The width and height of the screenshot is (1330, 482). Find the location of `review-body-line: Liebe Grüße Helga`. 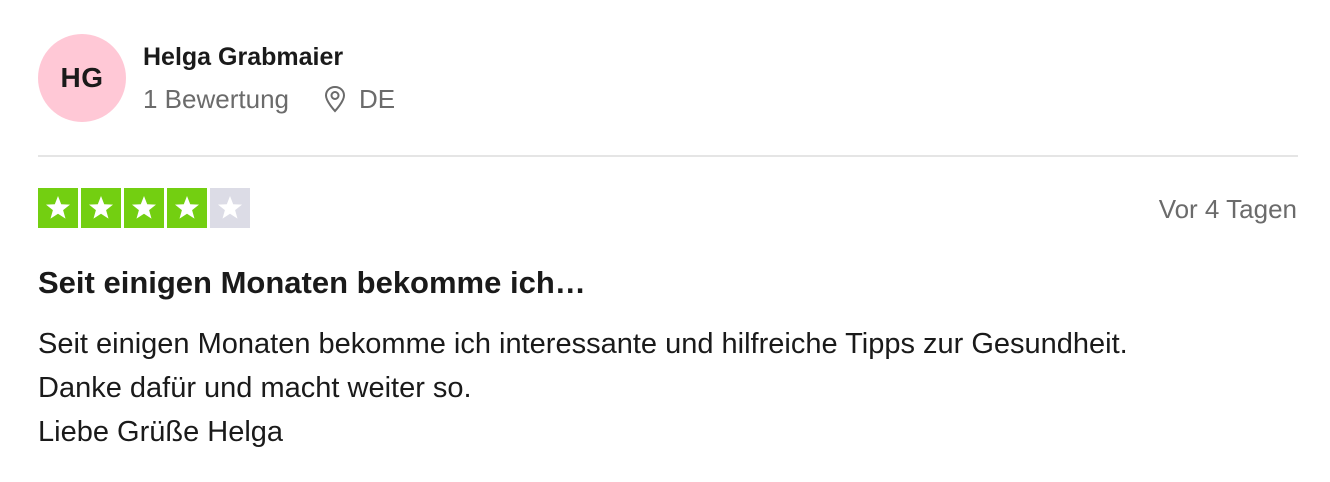

review-body-line: Liebe Grüße Helga is located at coordinates (161, 432).